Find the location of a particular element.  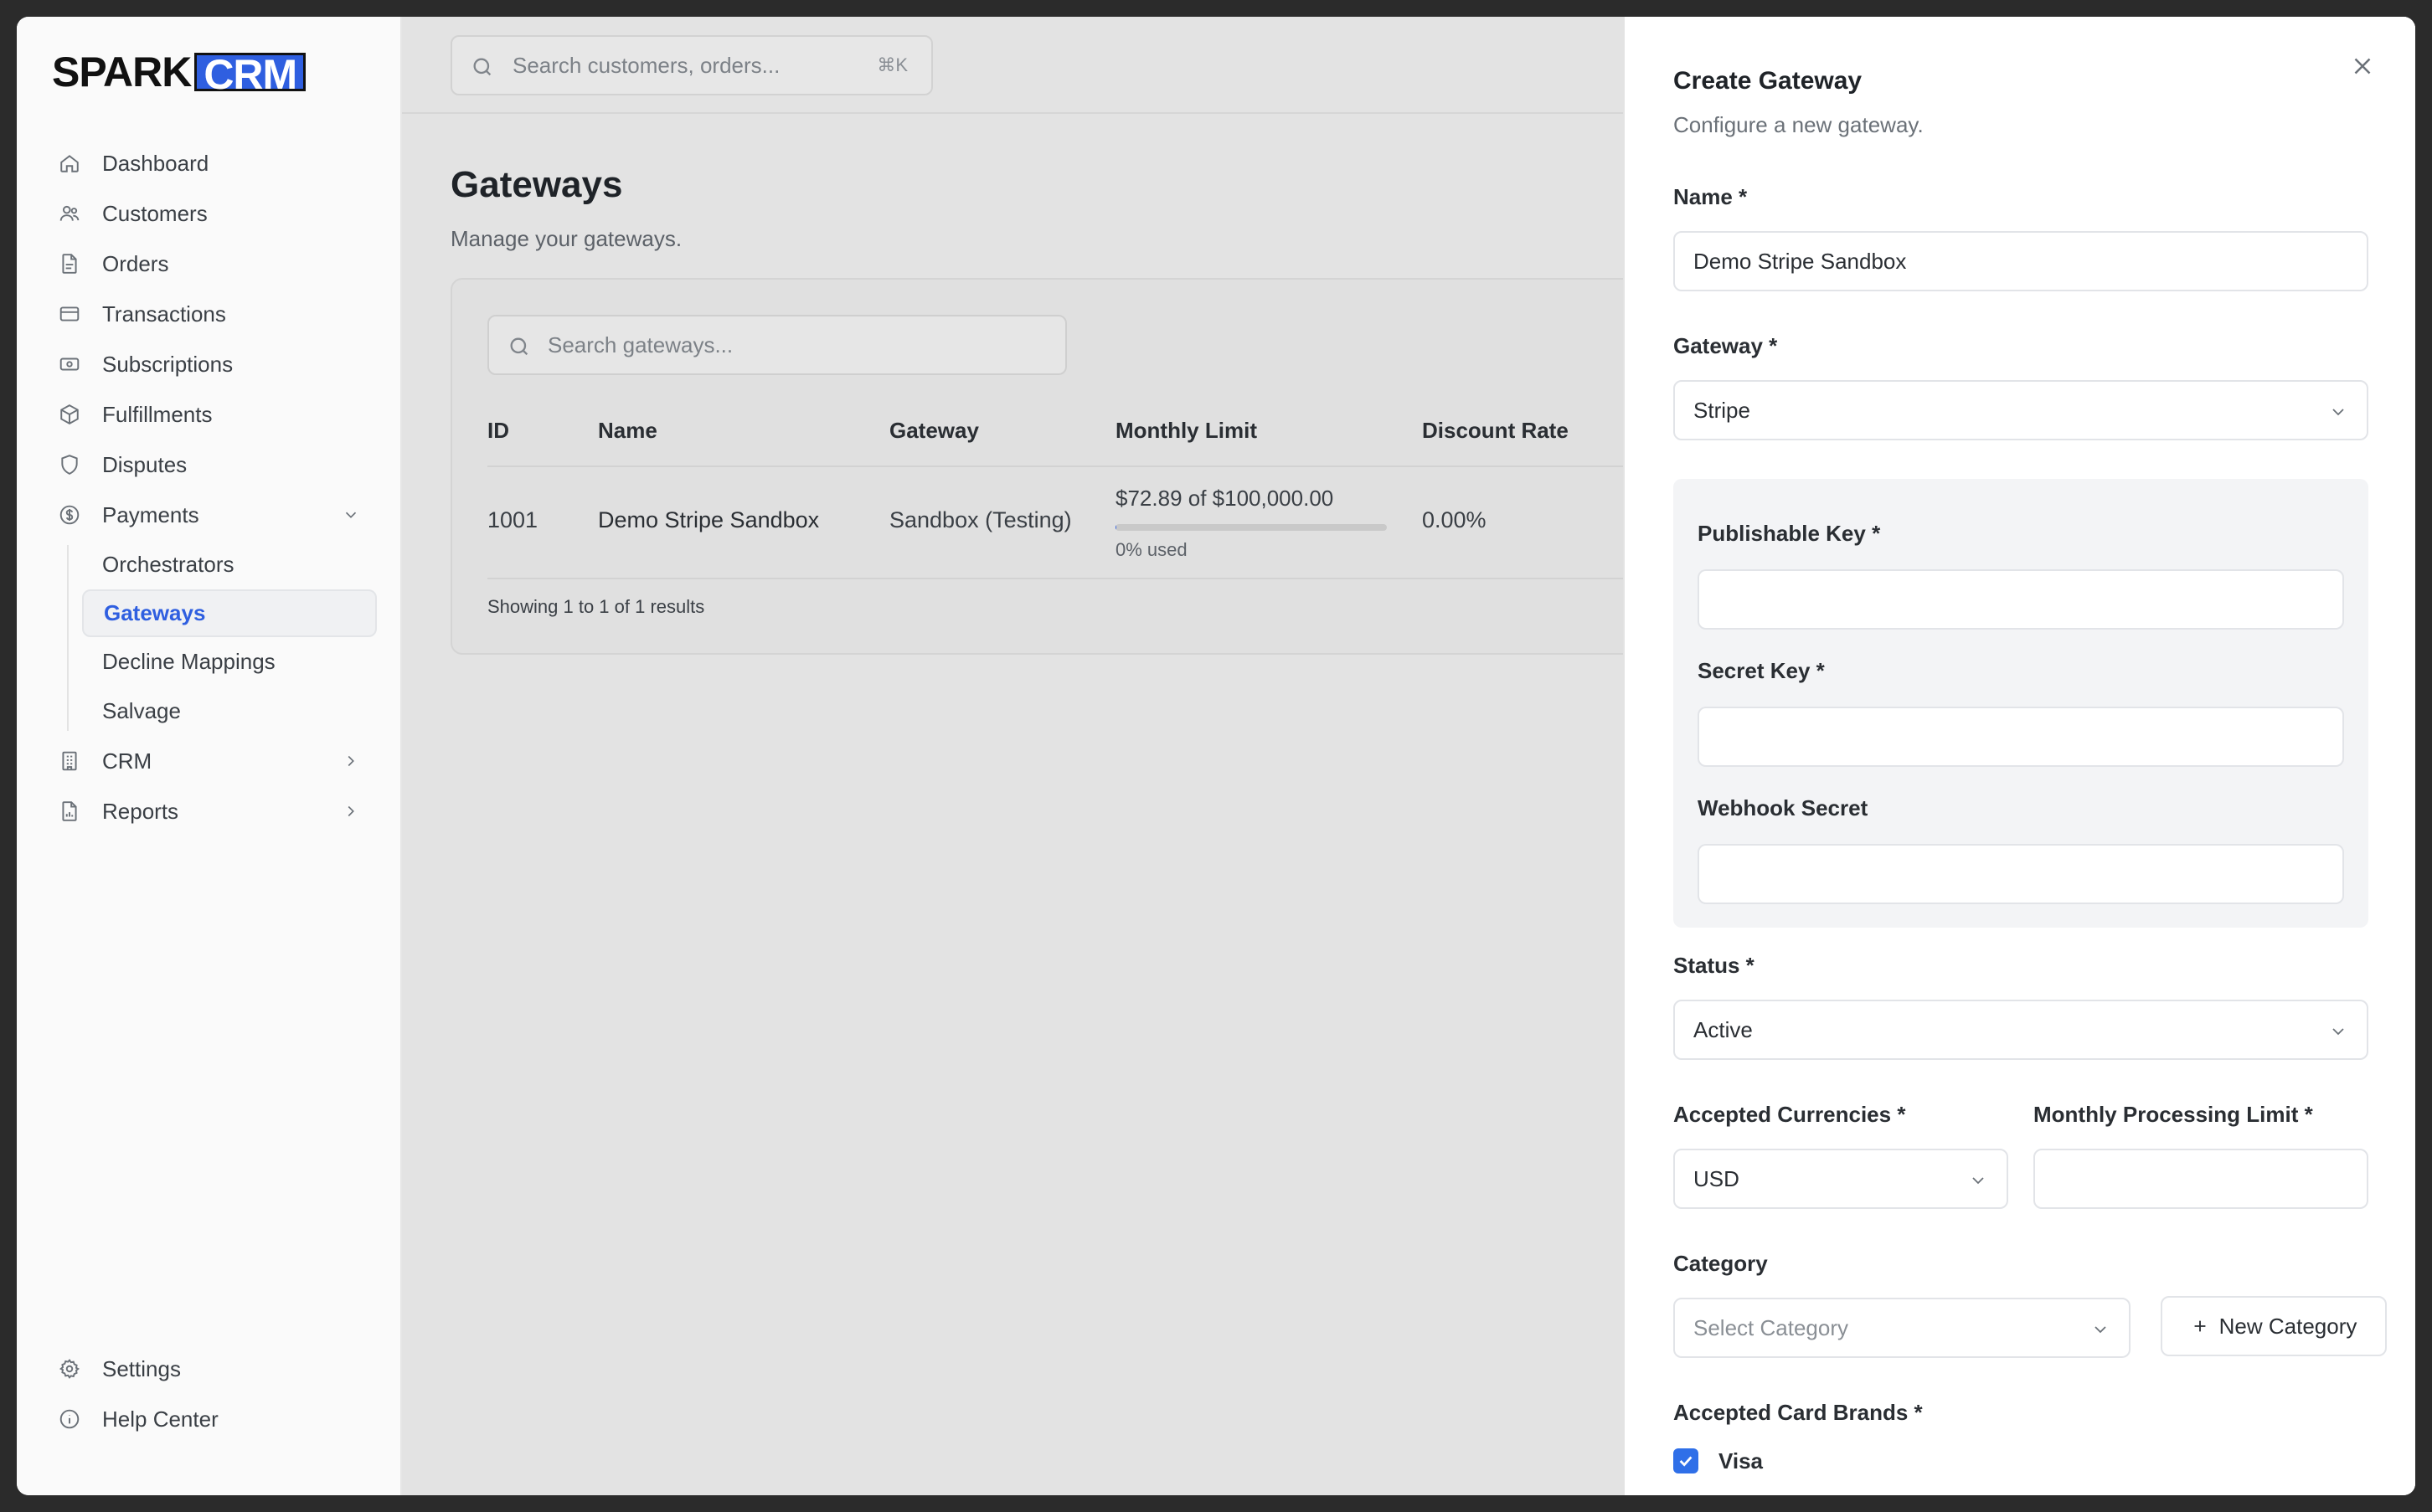

plus-icon is located at coordinates (2200, 1326).